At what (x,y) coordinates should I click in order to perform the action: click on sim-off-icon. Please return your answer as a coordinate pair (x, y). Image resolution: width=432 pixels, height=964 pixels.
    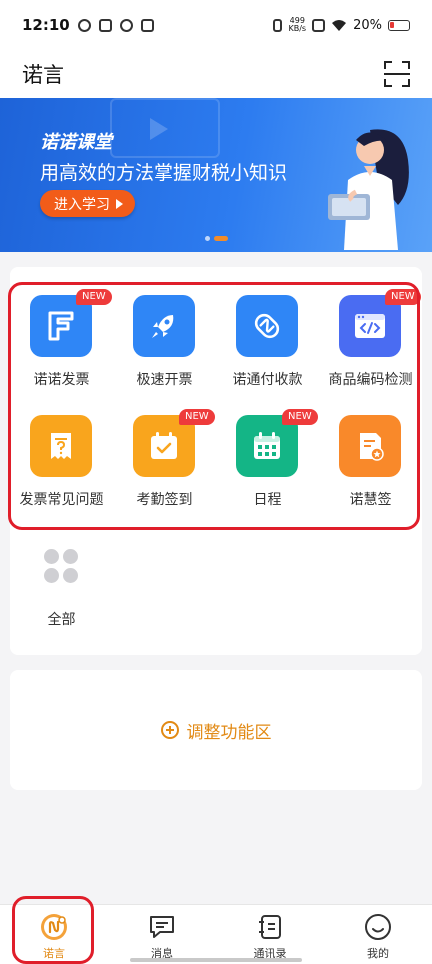
    Looking at the image, I should click on (319, 25).